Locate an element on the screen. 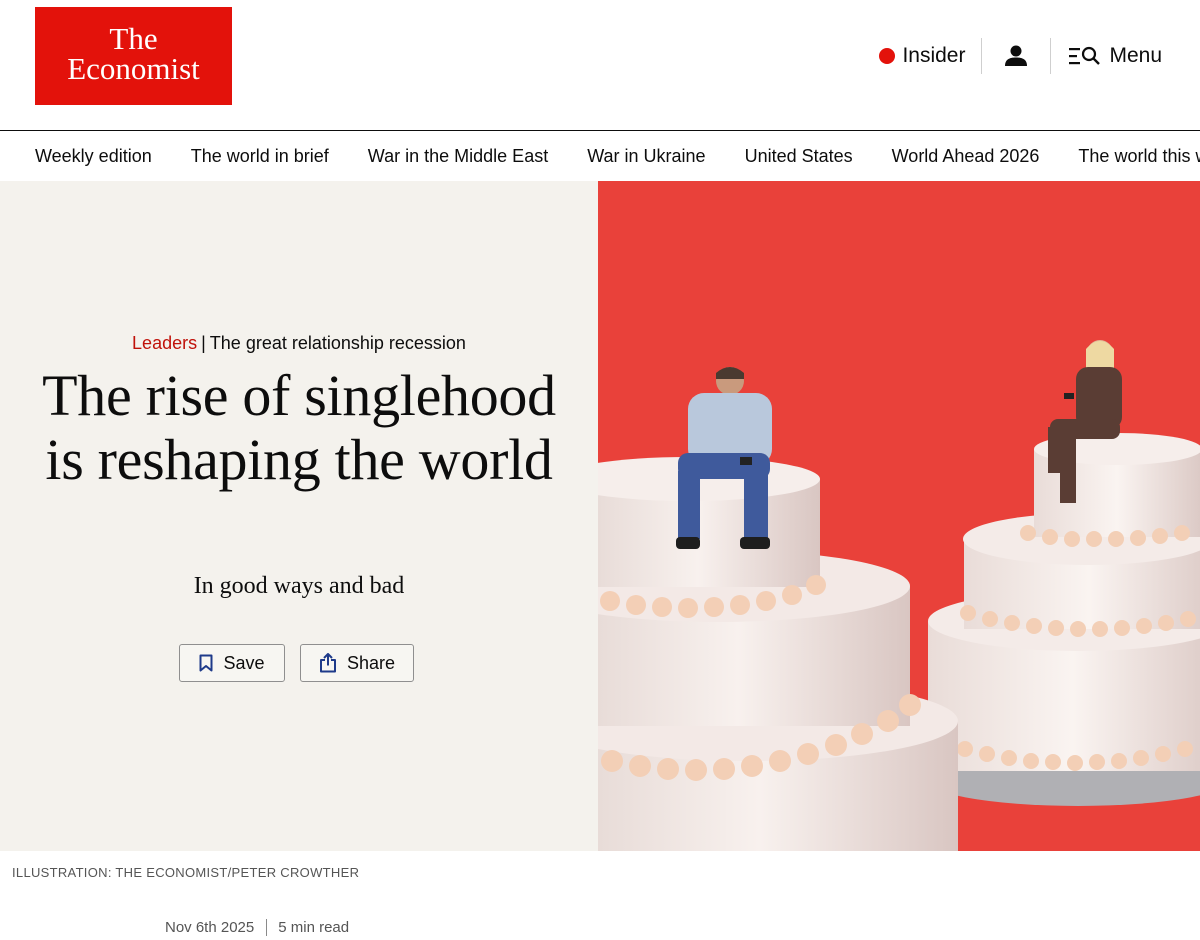 The width and height of the screenshot is (1200, 940). nav-item-world-in-brief: The world in brief is located at coordinates (260, 156).